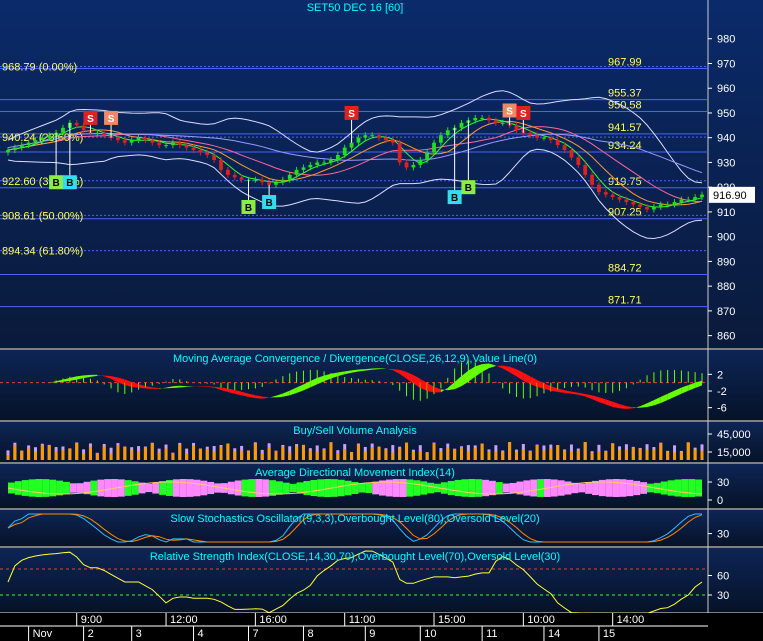 The width and height of the screenshot is (763, 641). I want to click on signal-label-10: S, so click(523, 114).